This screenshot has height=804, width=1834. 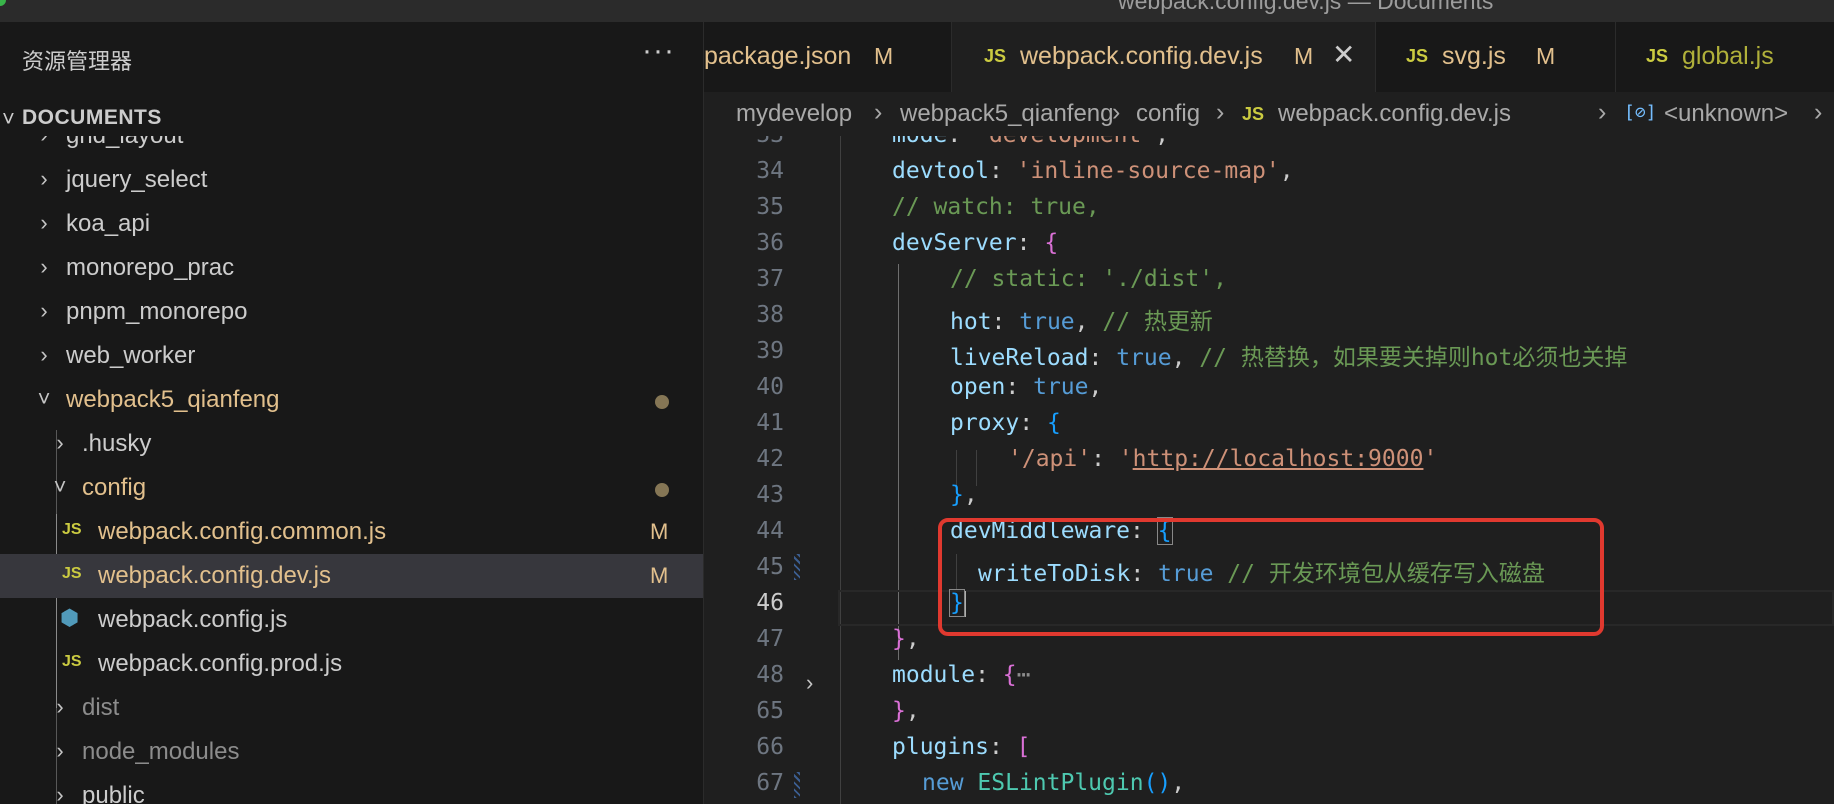 I want to click on tree-item-jquery-select: › jquery_select, so click(x=351, y=180).